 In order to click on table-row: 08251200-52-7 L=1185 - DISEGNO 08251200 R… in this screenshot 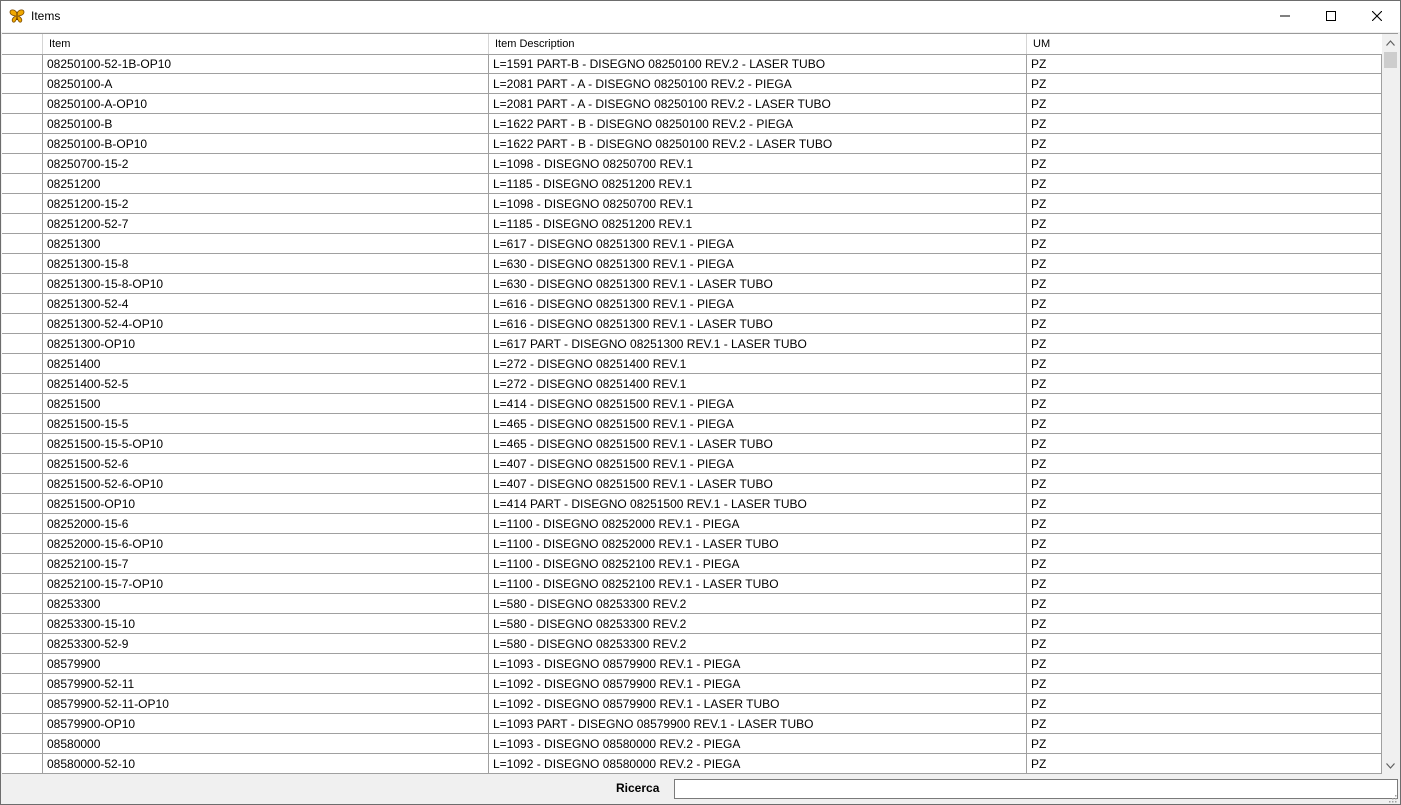, I will do `click(692, 224)`.